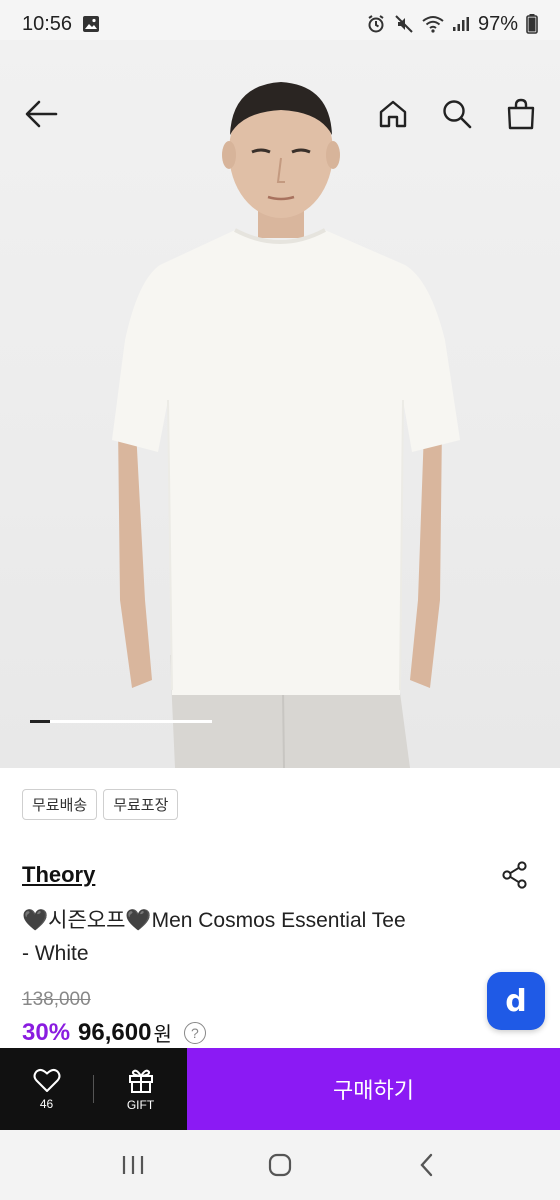  What do you see at coordinates (55, 953) in the screenshot?
I see `product-title-line2: - White` at bounding box center [55, 953].